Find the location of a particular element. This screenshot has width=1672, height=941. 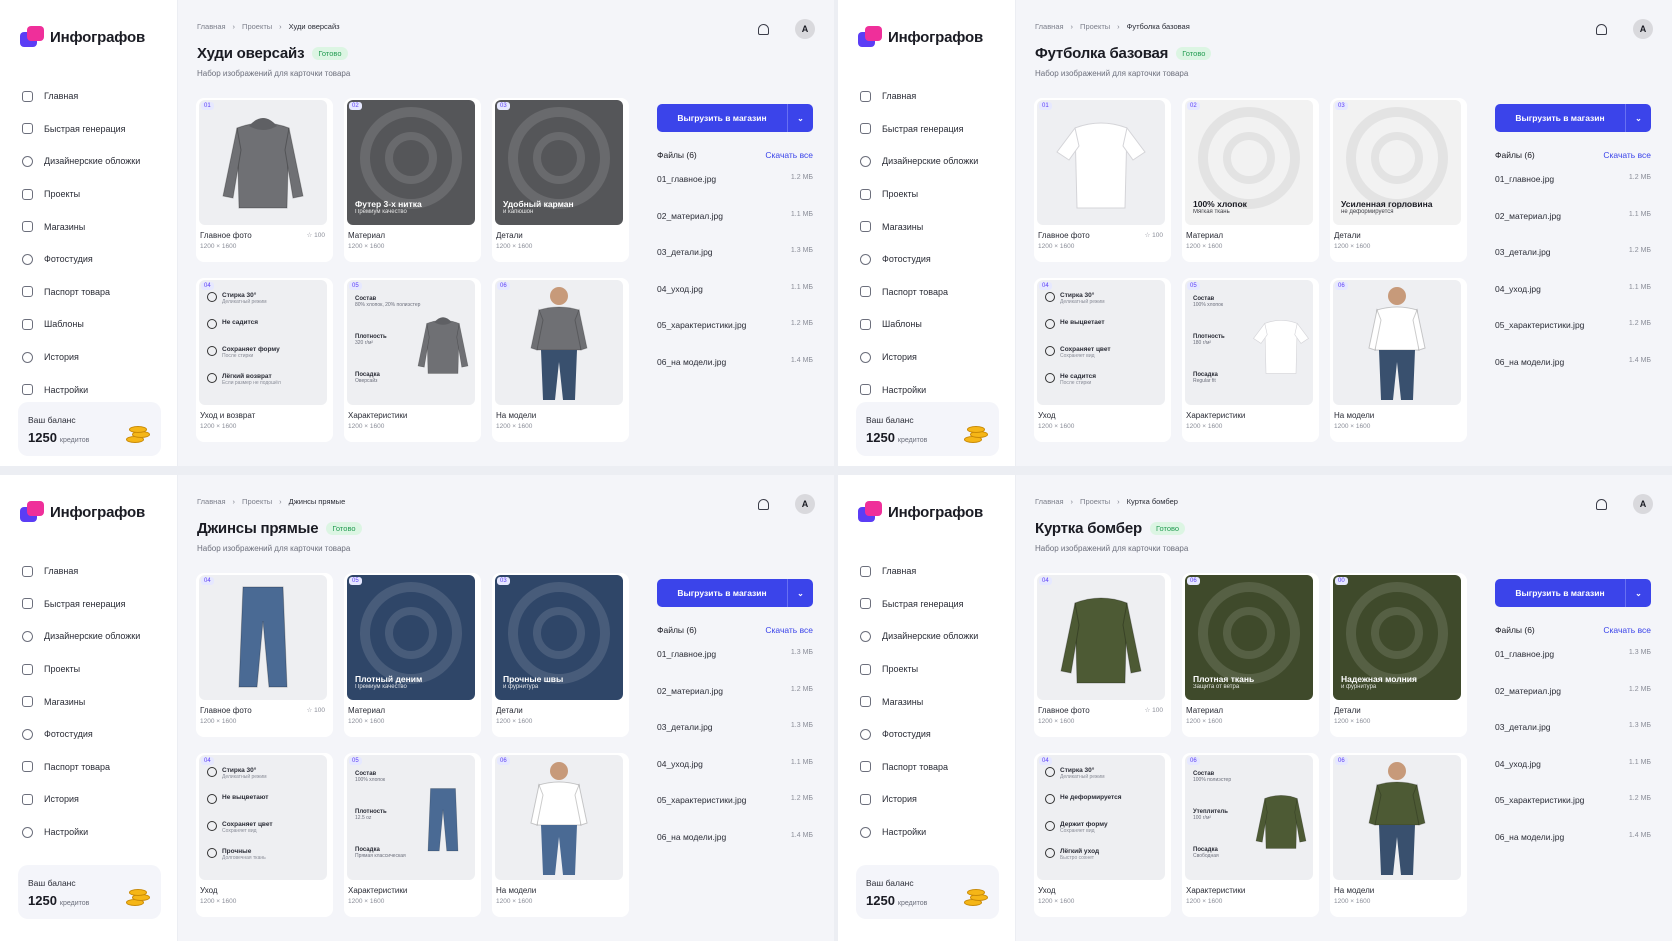

bell-icon is located at coordinates (1601, 29).